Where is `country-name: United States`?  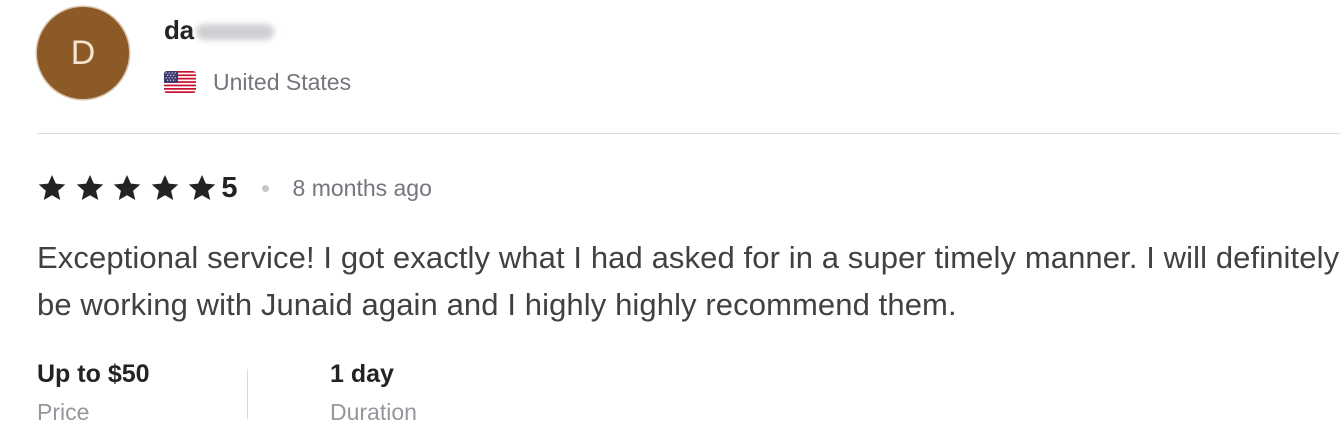 country-name: United States is located at coordinates (282, 81).